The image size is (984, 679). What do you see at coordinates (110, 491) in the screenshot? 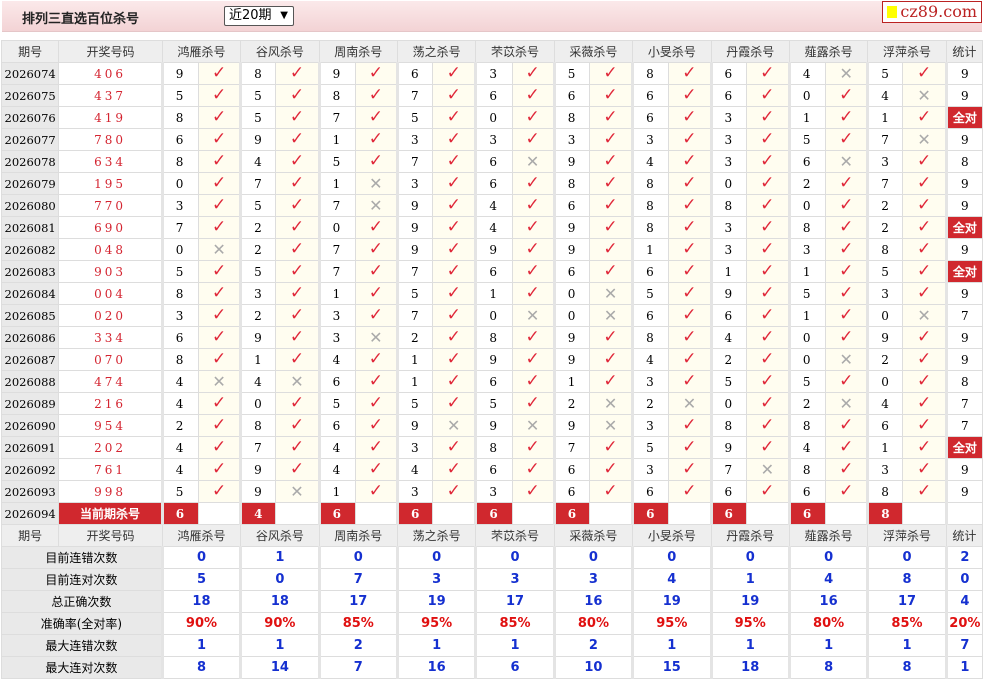
I see `draw-number: 998` at bounding box center [110, 491].